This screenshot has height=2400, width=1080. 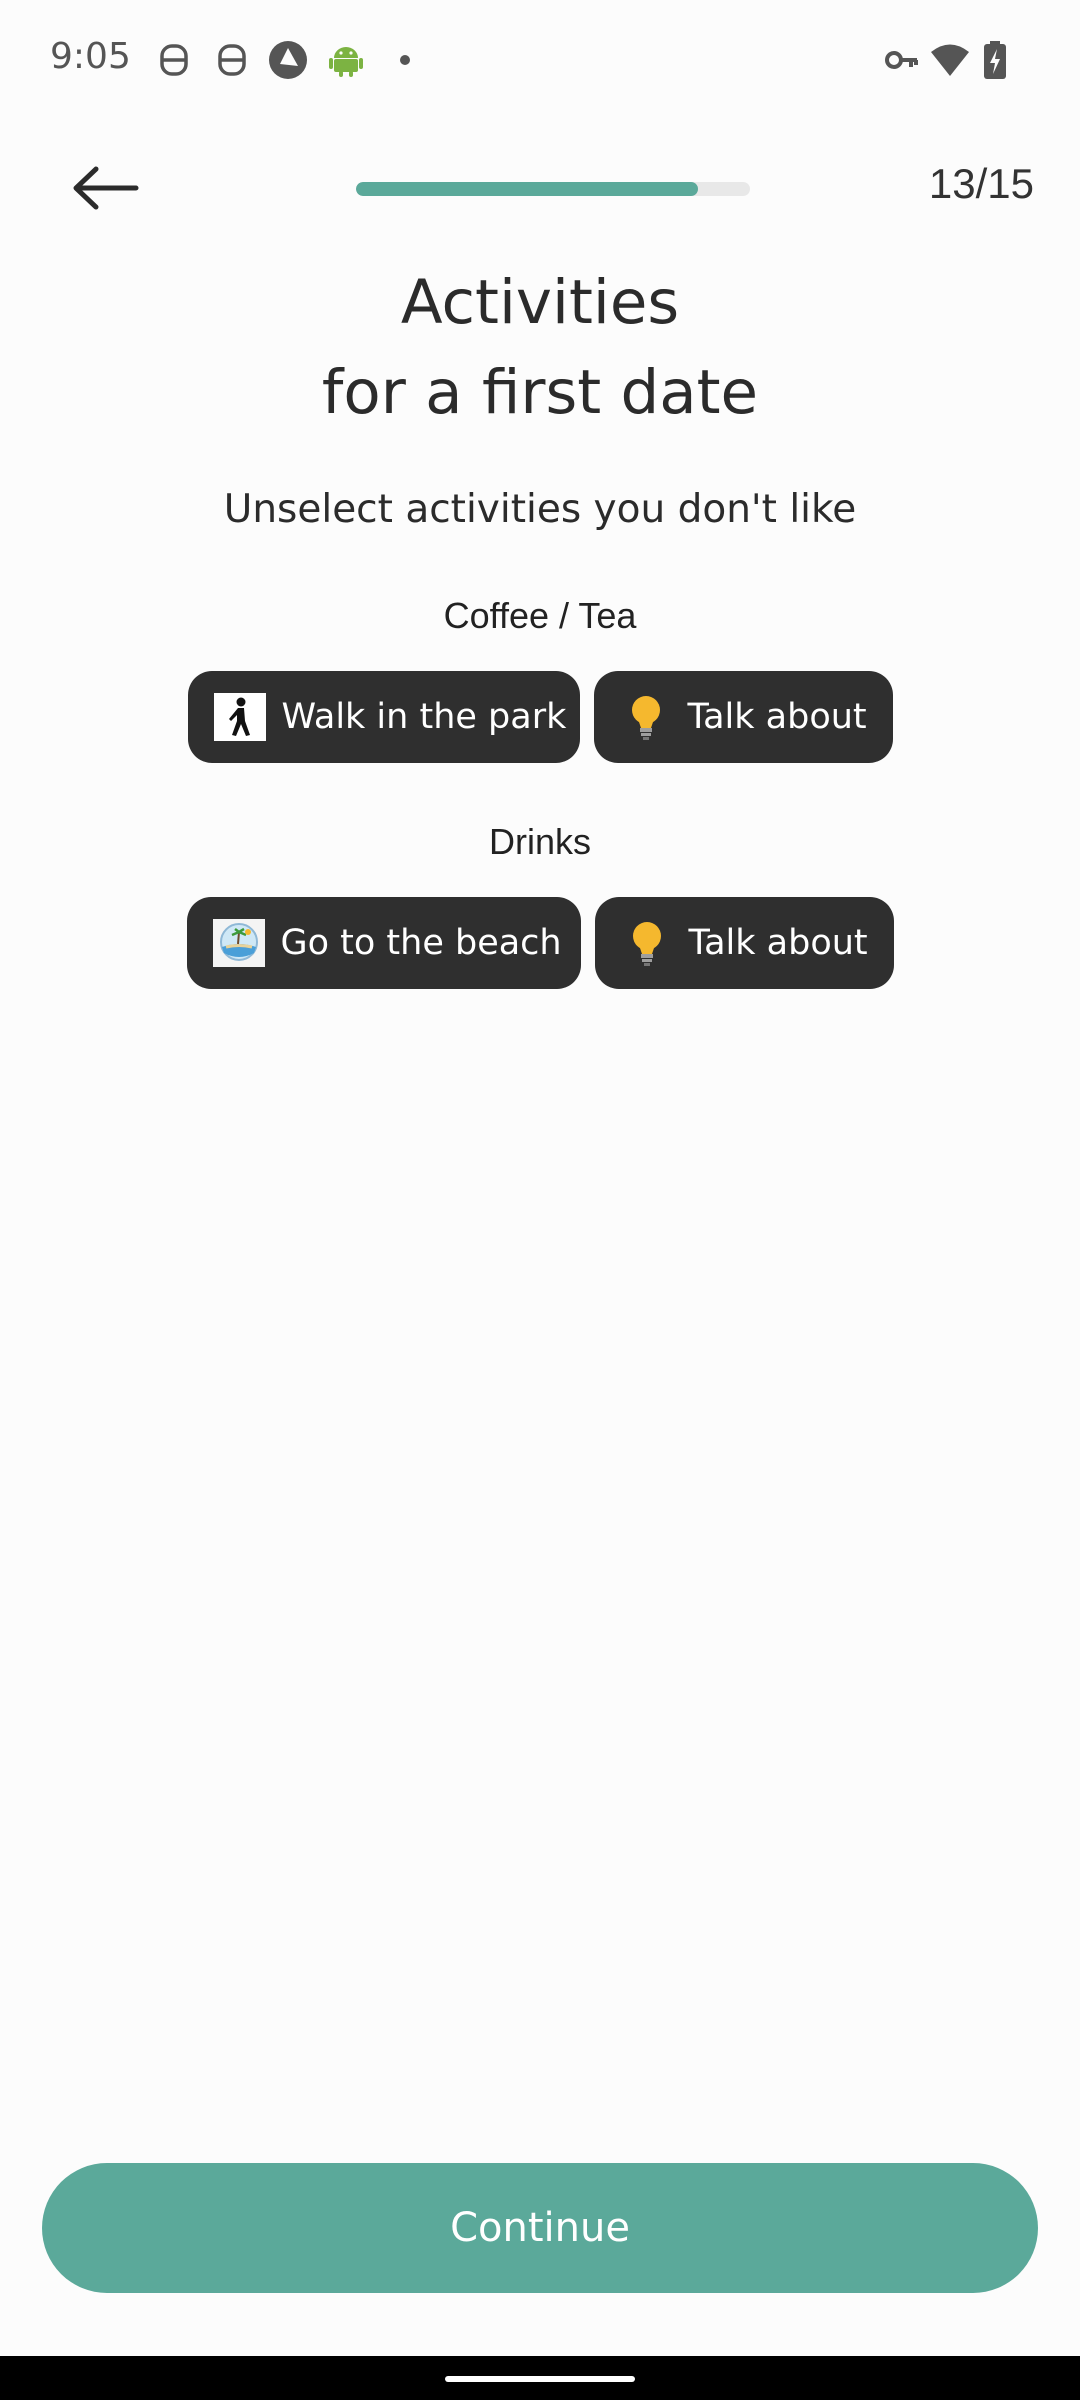 I want to click on status-time: 9:05, so click(x=90, y=56).